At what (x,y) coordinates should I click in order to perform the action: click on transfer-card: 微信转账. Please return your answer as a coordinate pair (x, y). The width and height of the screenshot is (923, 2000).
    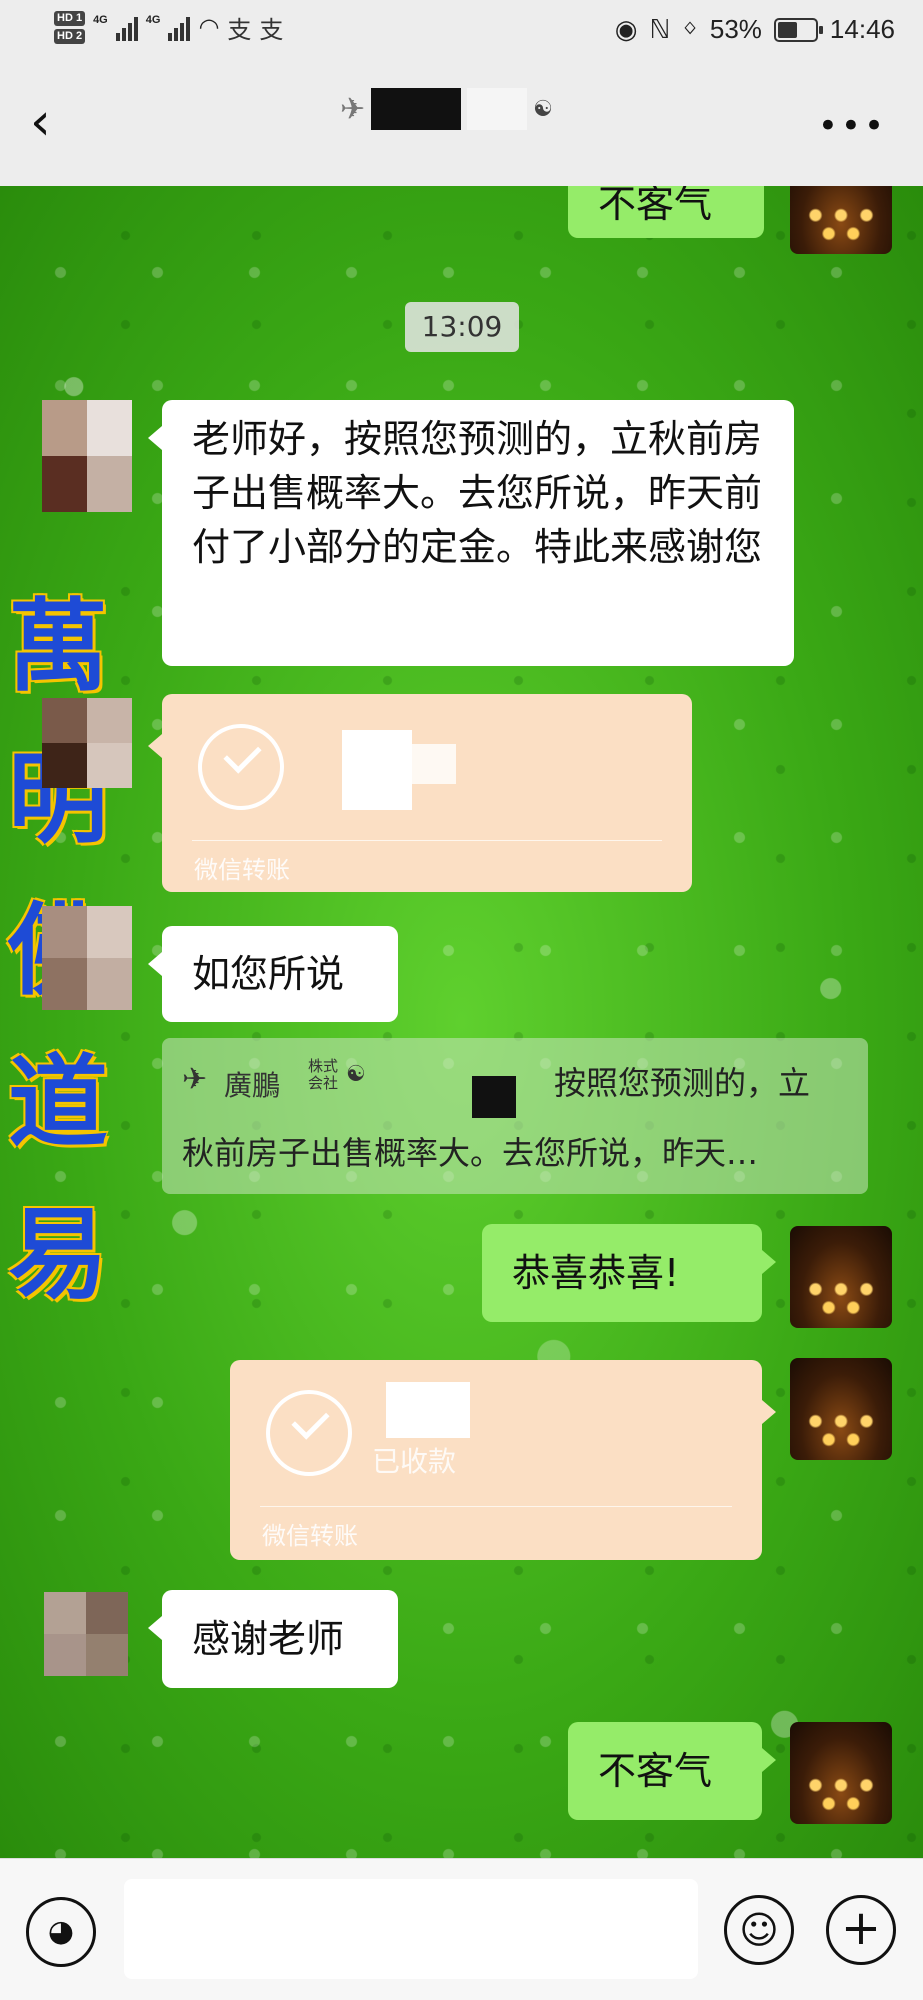
    Looking at the image, I should click on (420, 793).